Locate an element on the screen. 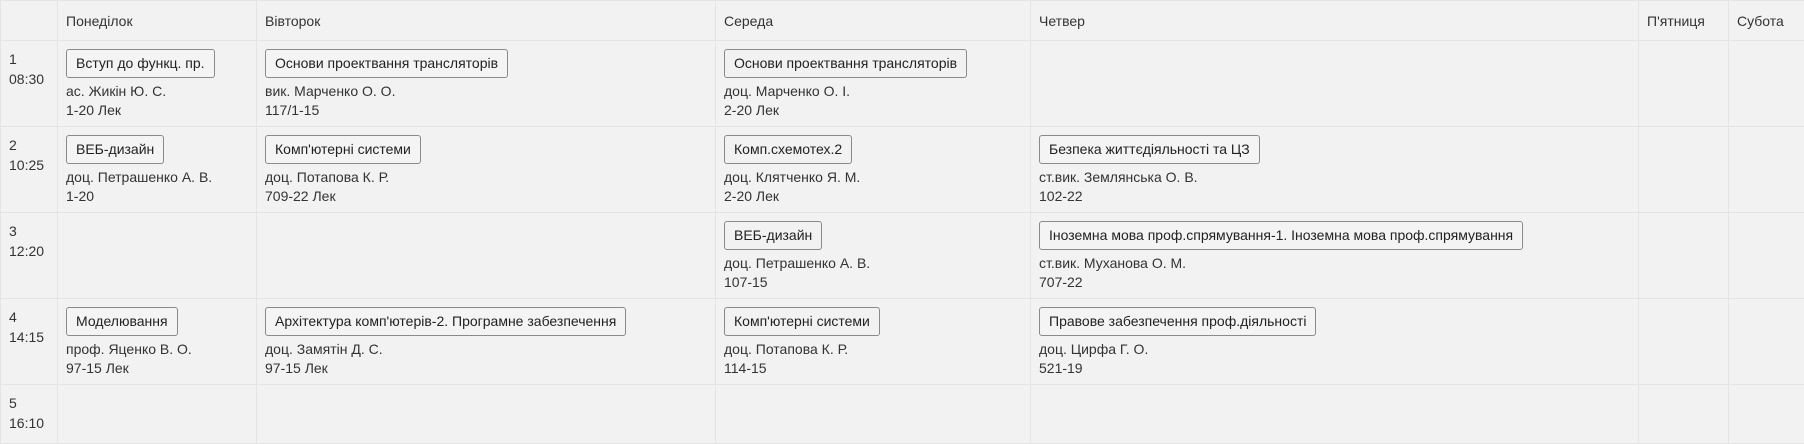 The width and height of the screenshot is (1804, 444). lesson-teacher: доц. Цирфа Г. О. is located at coordinates (1338, 349).